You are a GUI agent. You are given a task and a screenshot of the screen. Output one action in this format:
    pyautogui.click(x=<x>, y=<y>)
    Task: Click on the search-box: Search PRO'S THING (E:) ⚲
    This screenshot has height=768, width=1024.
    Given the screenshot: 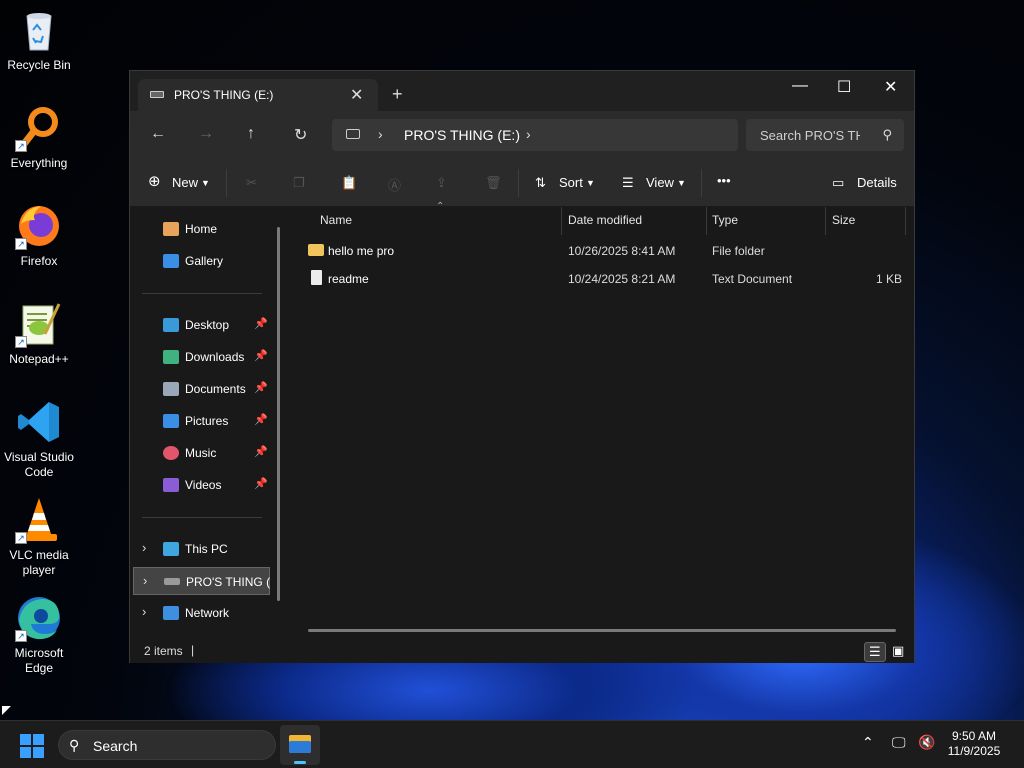 What is the action you would take?
    pyautogui.click(x=825, y=135)
    